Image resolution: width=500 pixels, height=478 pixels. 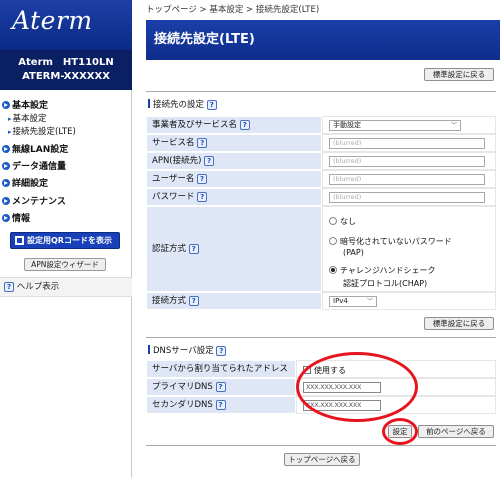 I want to click on provider-label: 事業者及びサービス名 ?, so click(x=234, y=125).